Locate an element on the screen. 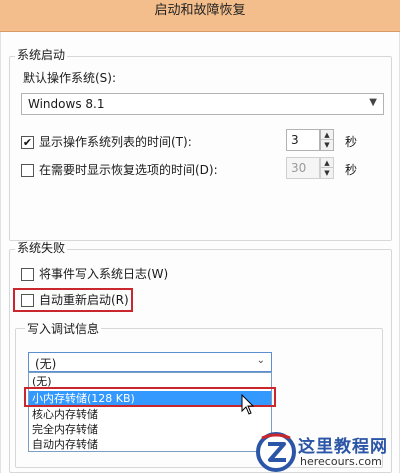  small-dump-highlight is located at coordinates (150, 397).